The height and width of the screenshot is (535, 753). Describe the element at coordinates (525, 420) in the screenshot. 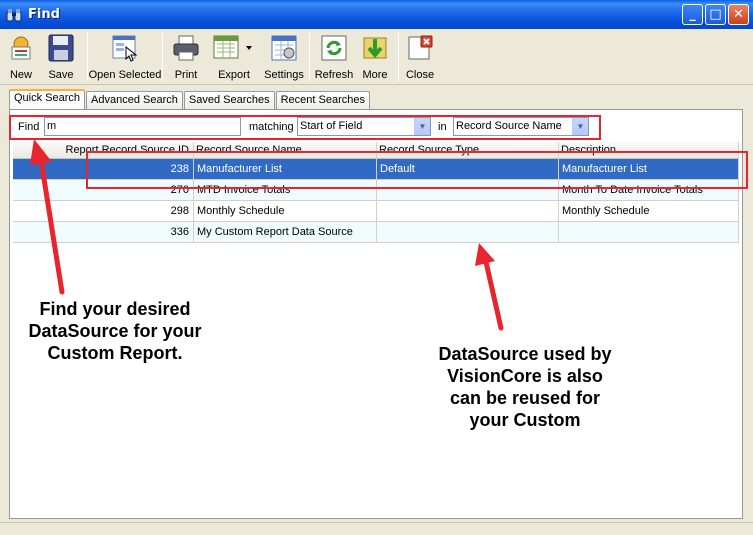

I see `note-line: your Custom` at that location.